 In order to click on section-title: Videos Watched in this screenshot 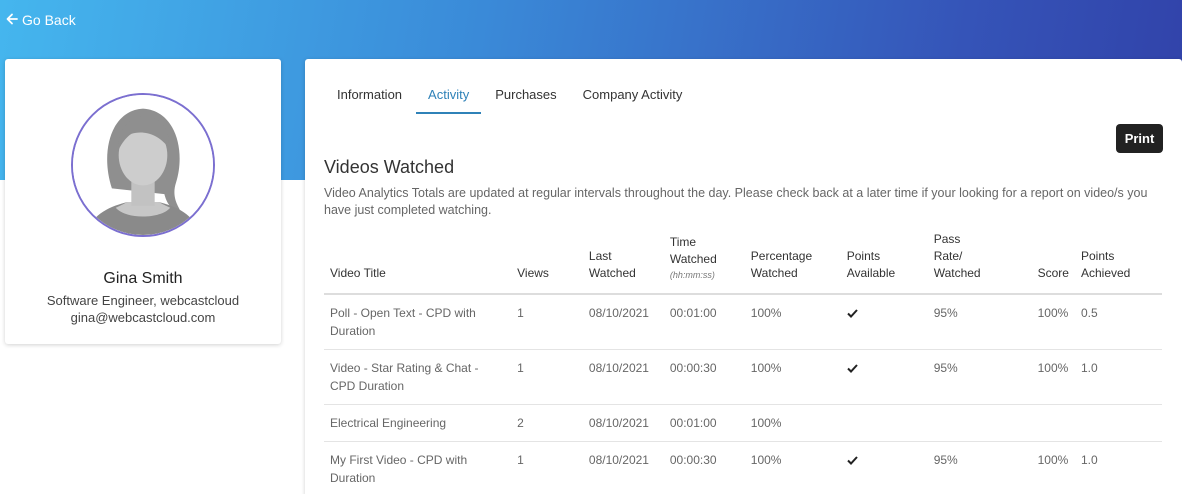, I will do `click(389, 167)`.